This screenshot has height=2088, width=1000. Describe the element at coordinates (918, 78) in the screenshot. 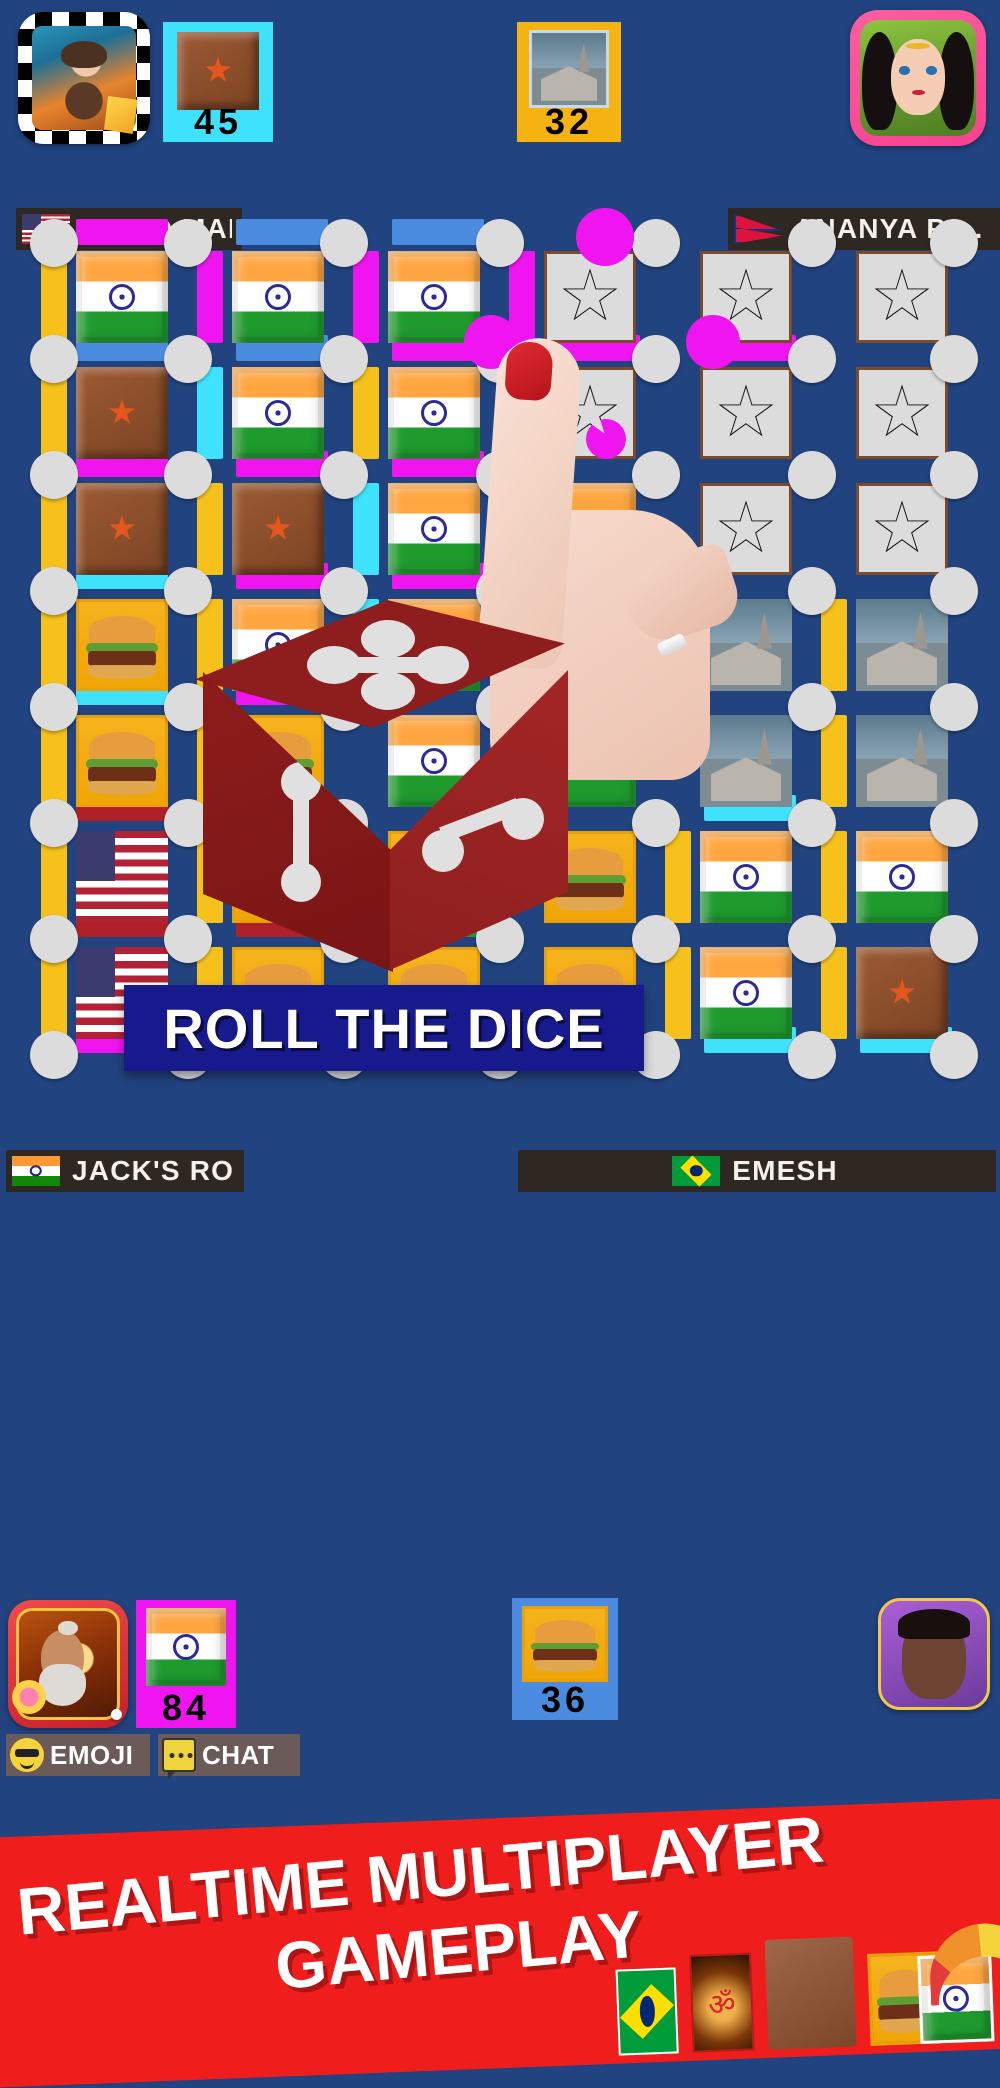

I see `avatar-ananya` at that location.